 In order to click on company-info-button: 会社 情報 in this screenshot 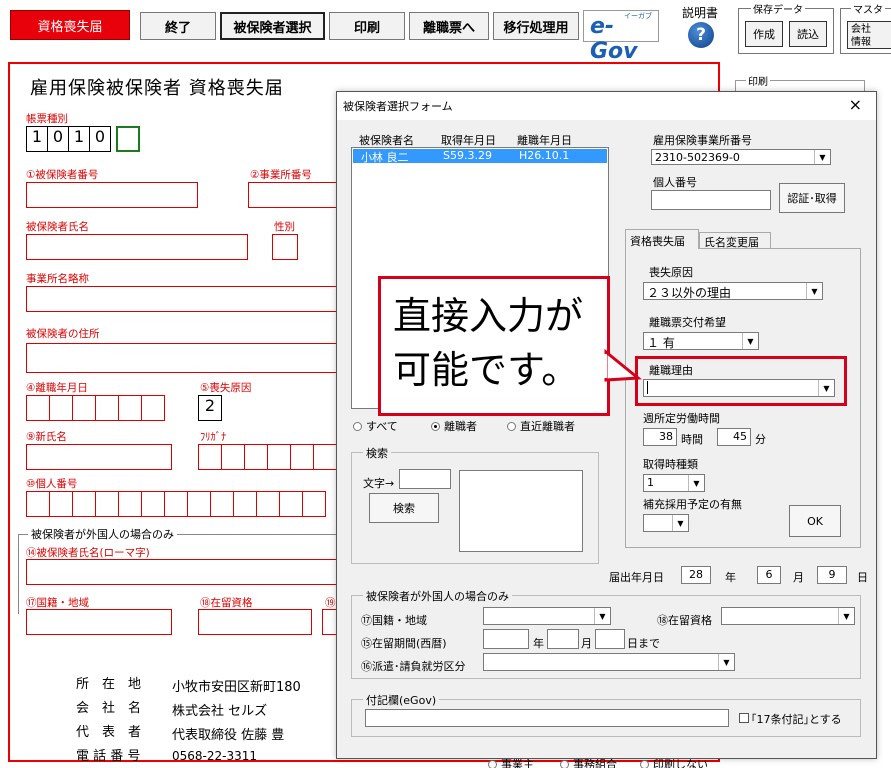, I will do `click(869, 35)`.